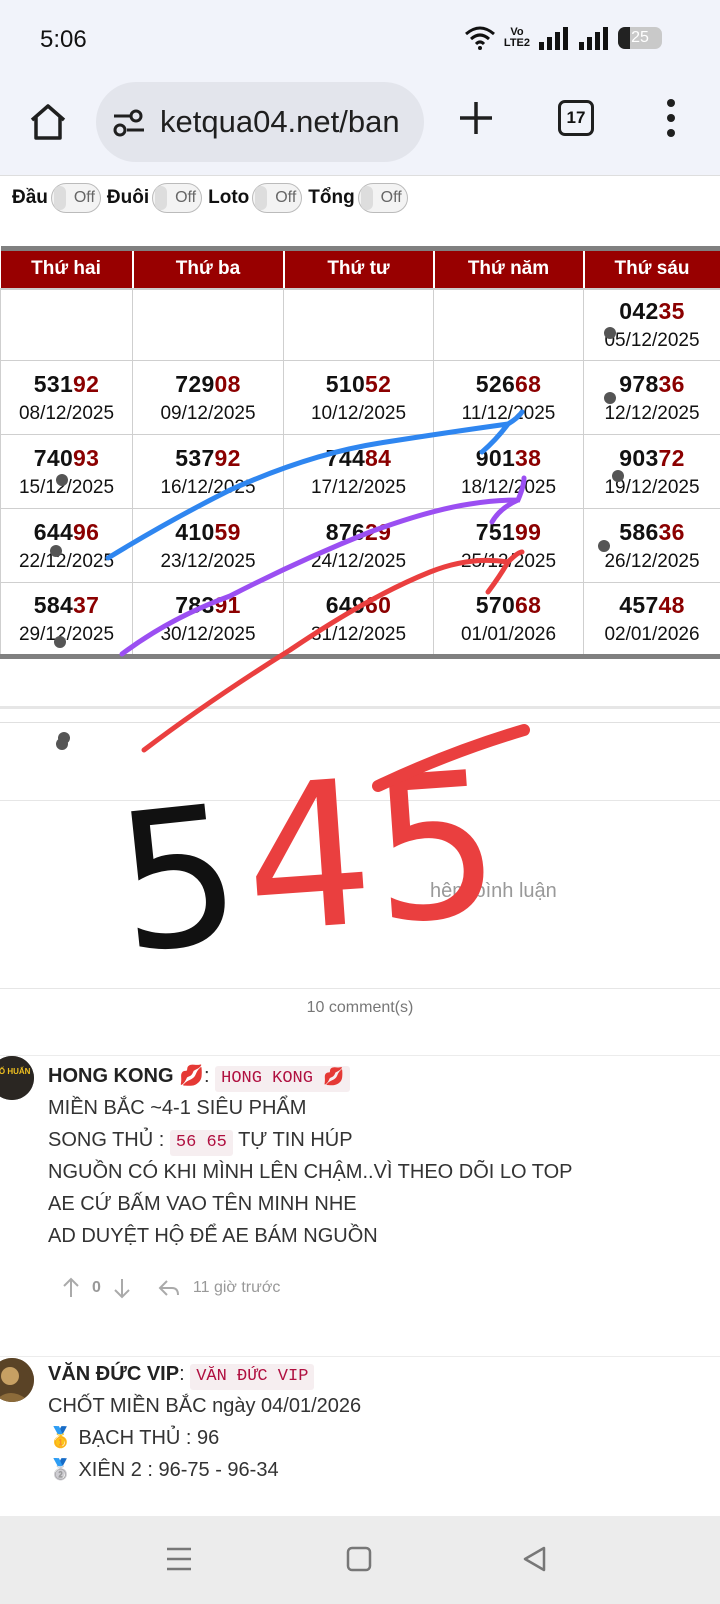  Describe the element at coordinates (208, 487) in the screenshot. I see `result-date: 16/12/2025` at that location.